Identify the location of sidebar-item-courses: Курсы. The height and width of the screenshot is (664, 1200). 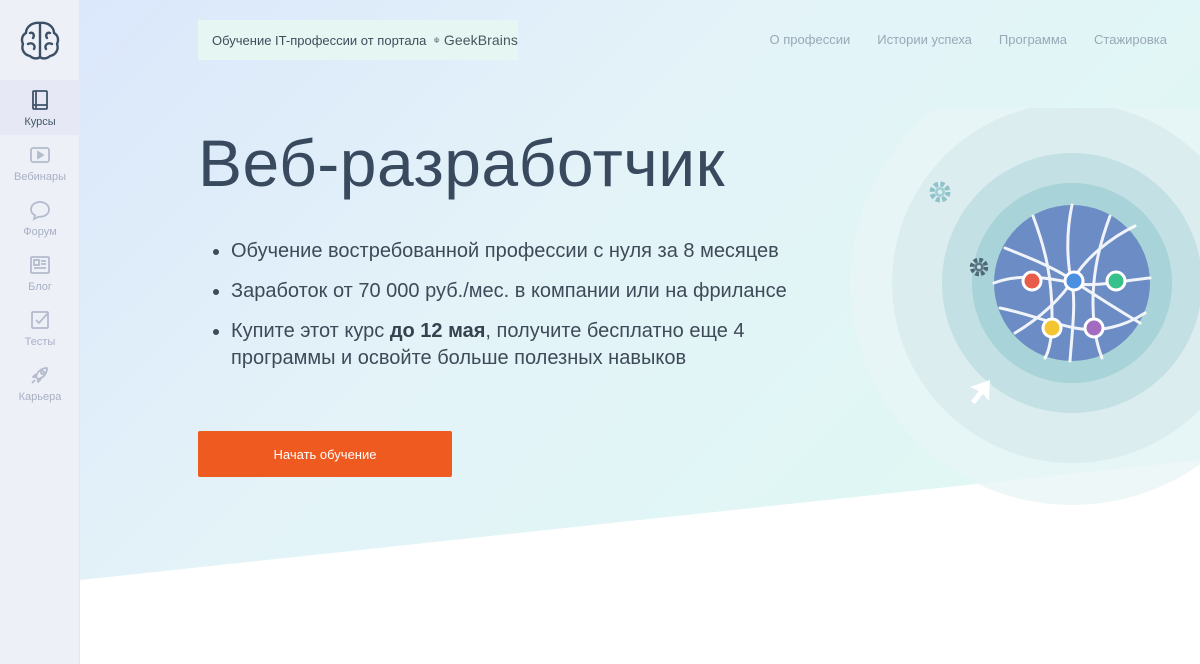
(40, 107).